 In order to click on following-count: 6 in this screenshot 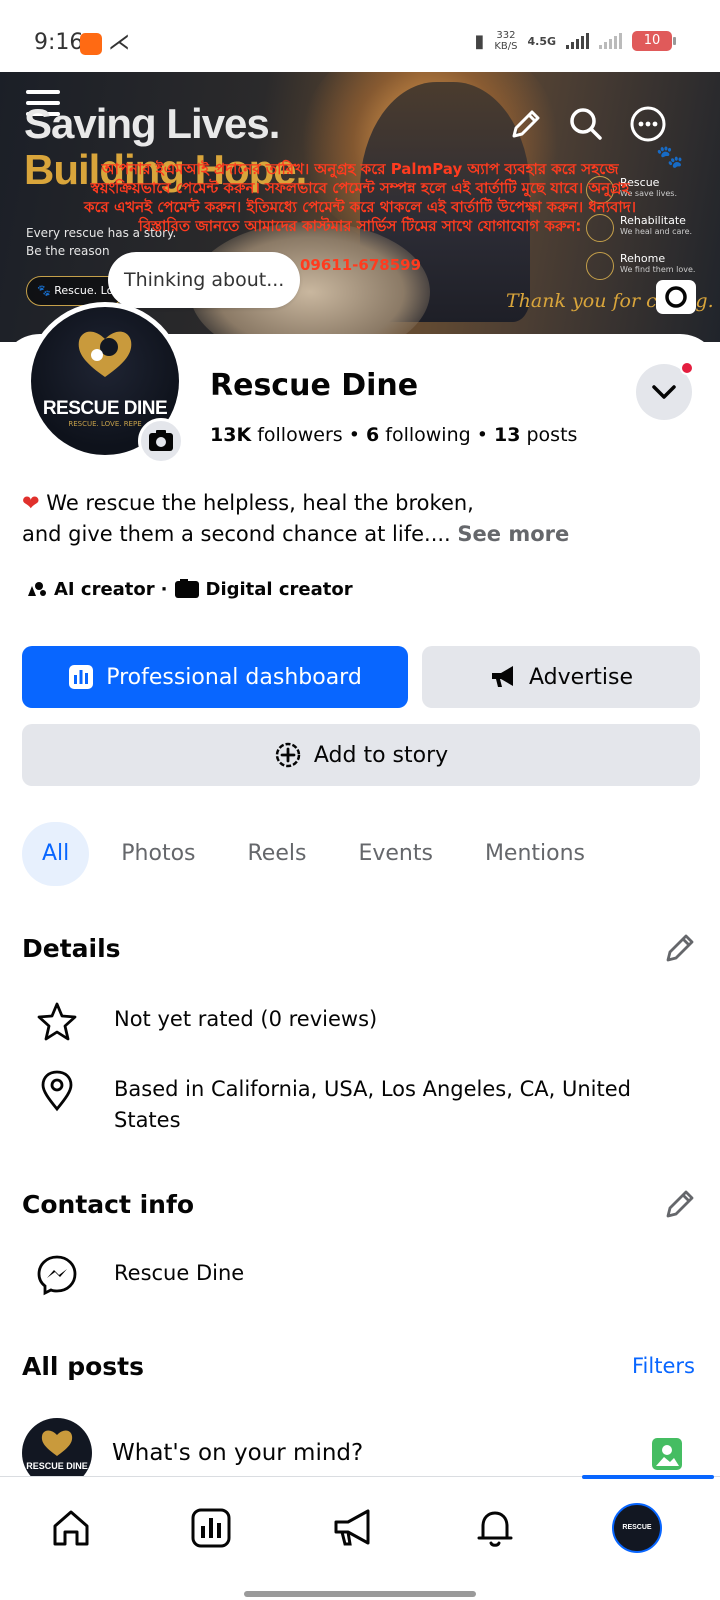, I will do `click(372, 435)`.